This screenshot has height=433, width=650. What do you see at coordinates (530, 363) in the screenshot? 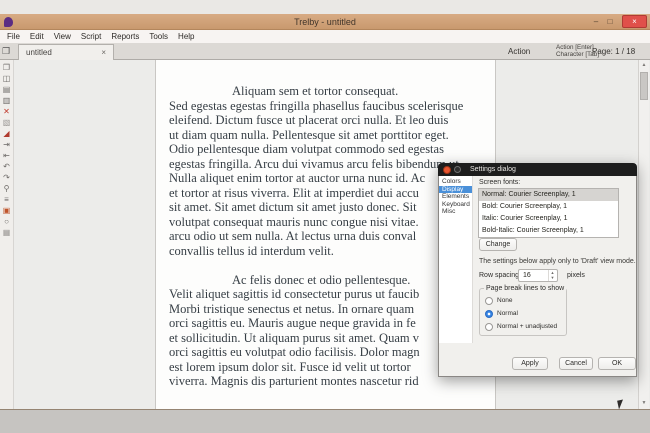
I see `apply-button: Apply` at bounding box center [530, 363].